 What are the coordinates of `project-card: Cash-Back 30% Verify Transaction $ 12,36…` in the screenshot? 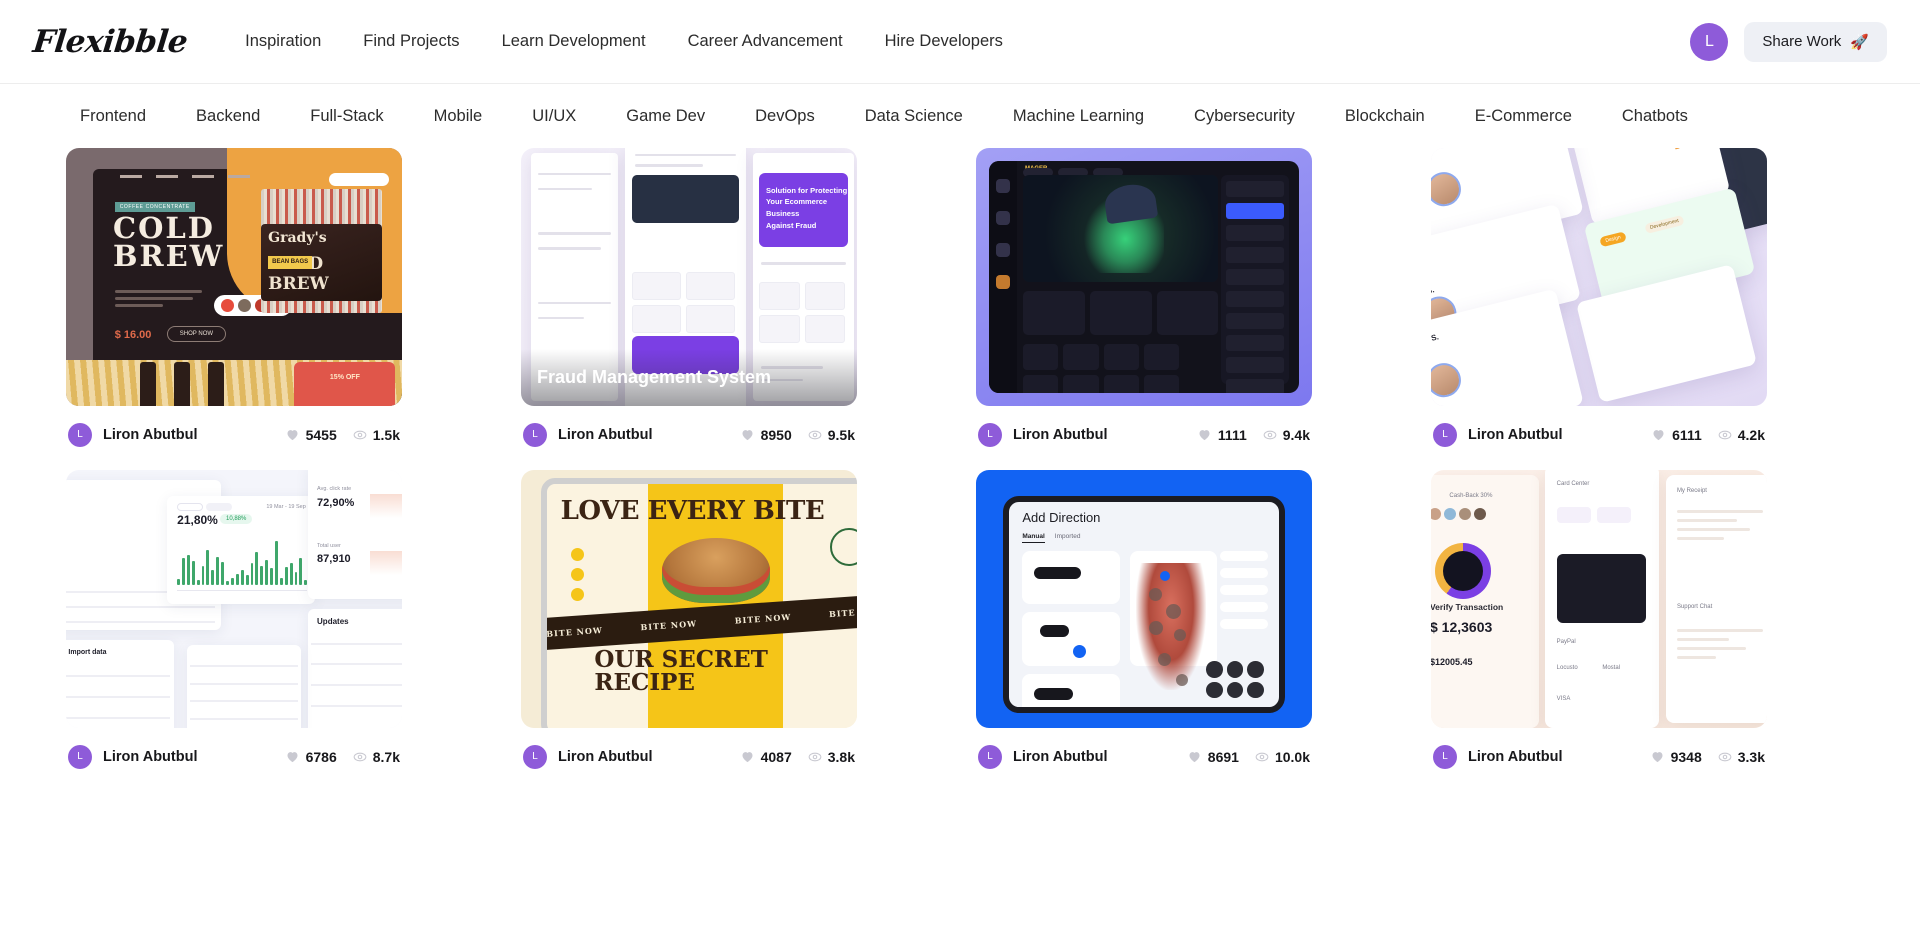 It's located at (1599, 621).